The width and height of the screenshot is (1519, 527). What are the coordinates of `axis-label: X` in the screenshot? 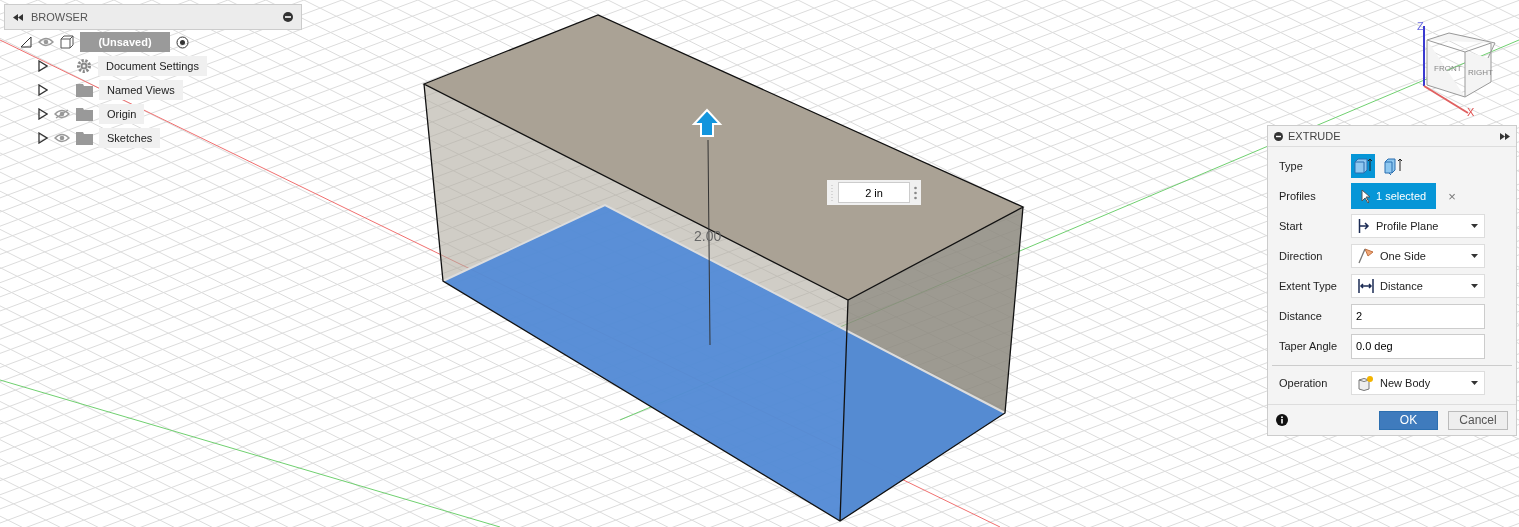 It's located at (1471, 112).